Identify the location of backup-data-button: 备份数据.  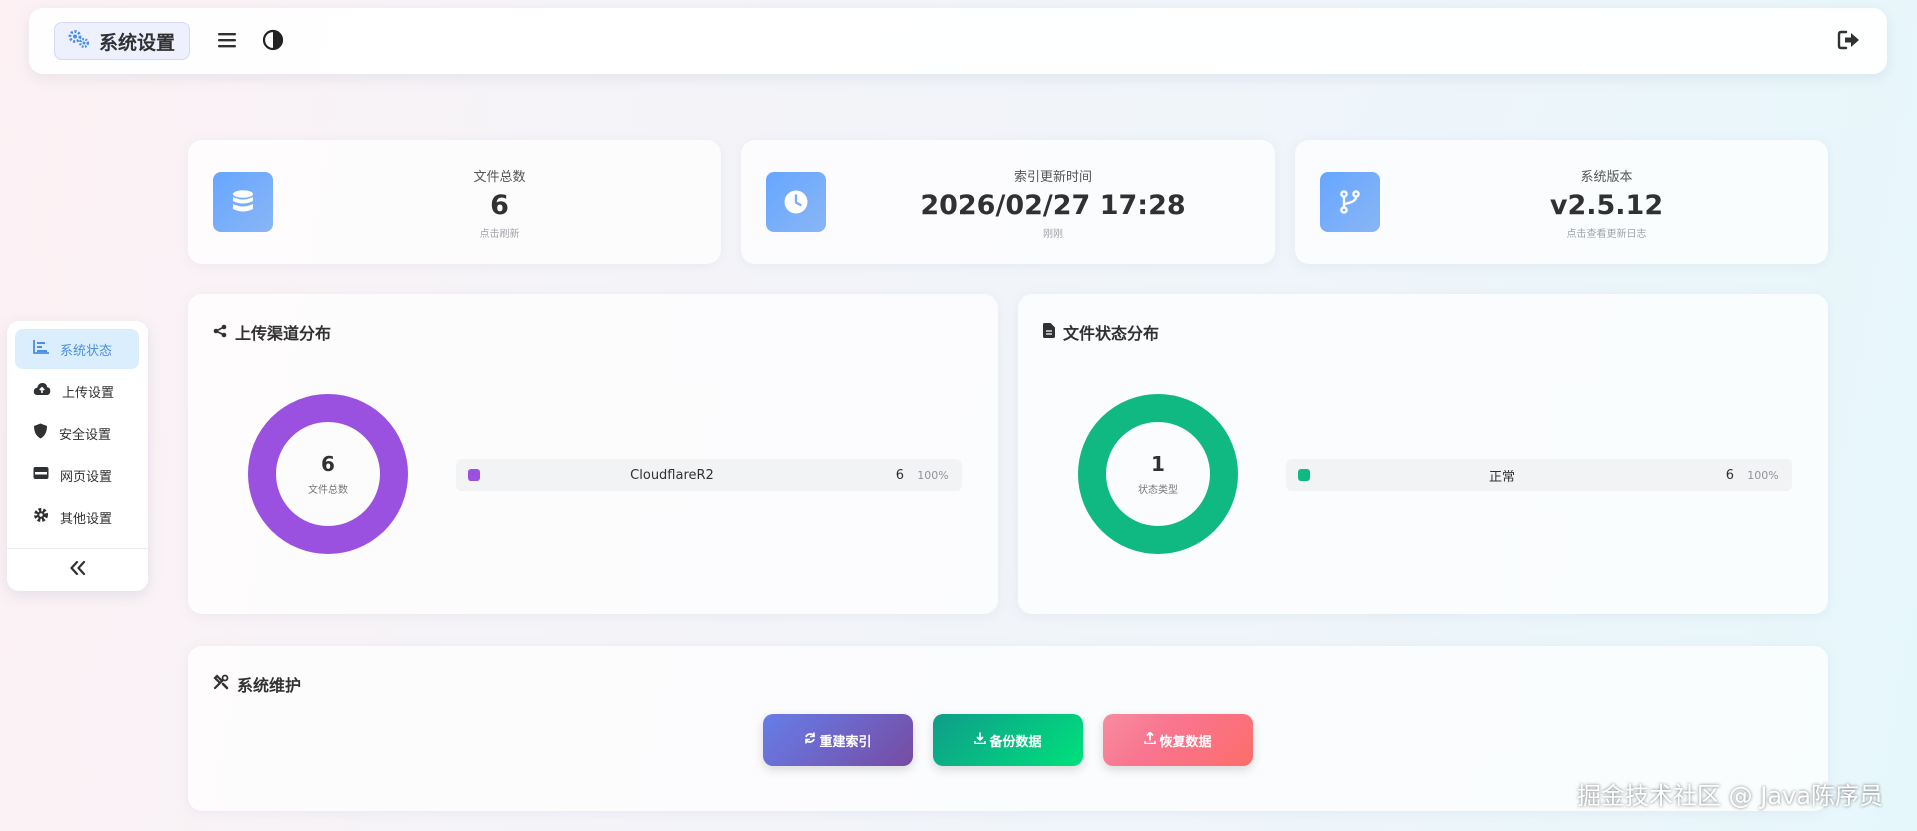
(1008, 740).